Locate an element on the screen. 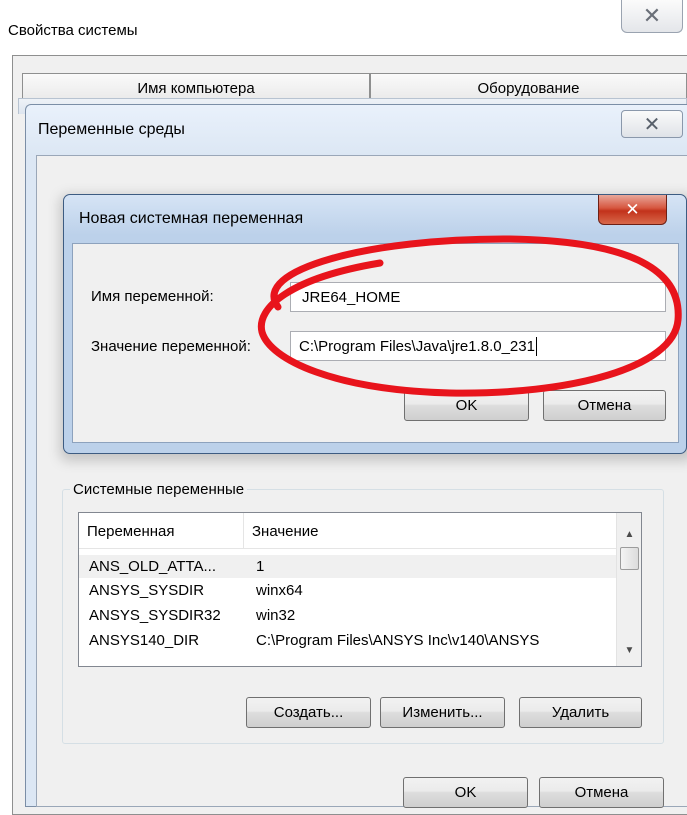 The height and width of the screenshot is (815, 687). tab-label: Имя компьютера is located at coordinates (196, 88).